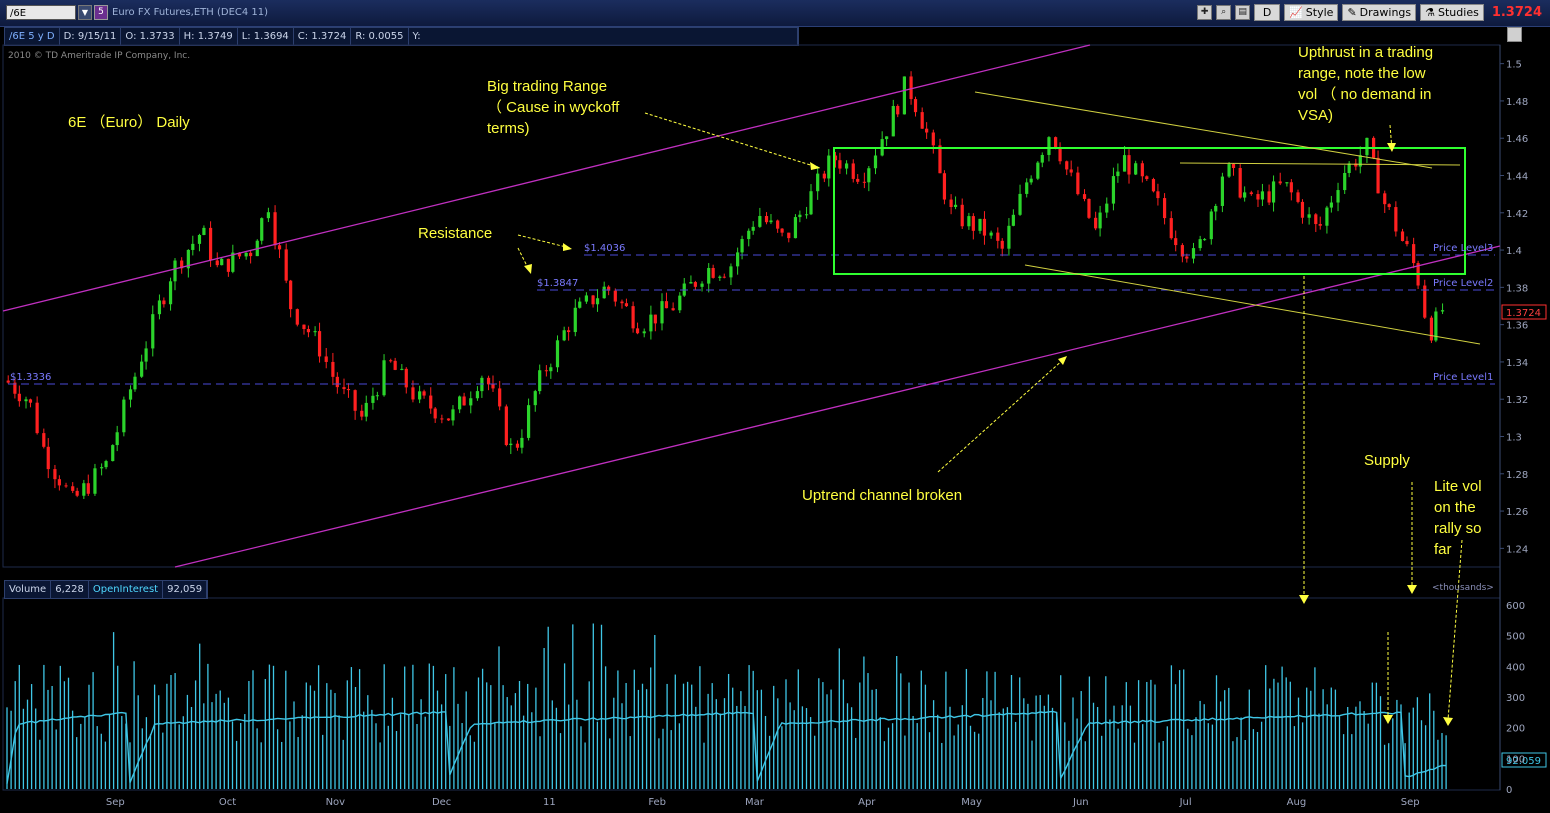  I want to click on price-level3-label: Price Level3, so click(1463, 248).